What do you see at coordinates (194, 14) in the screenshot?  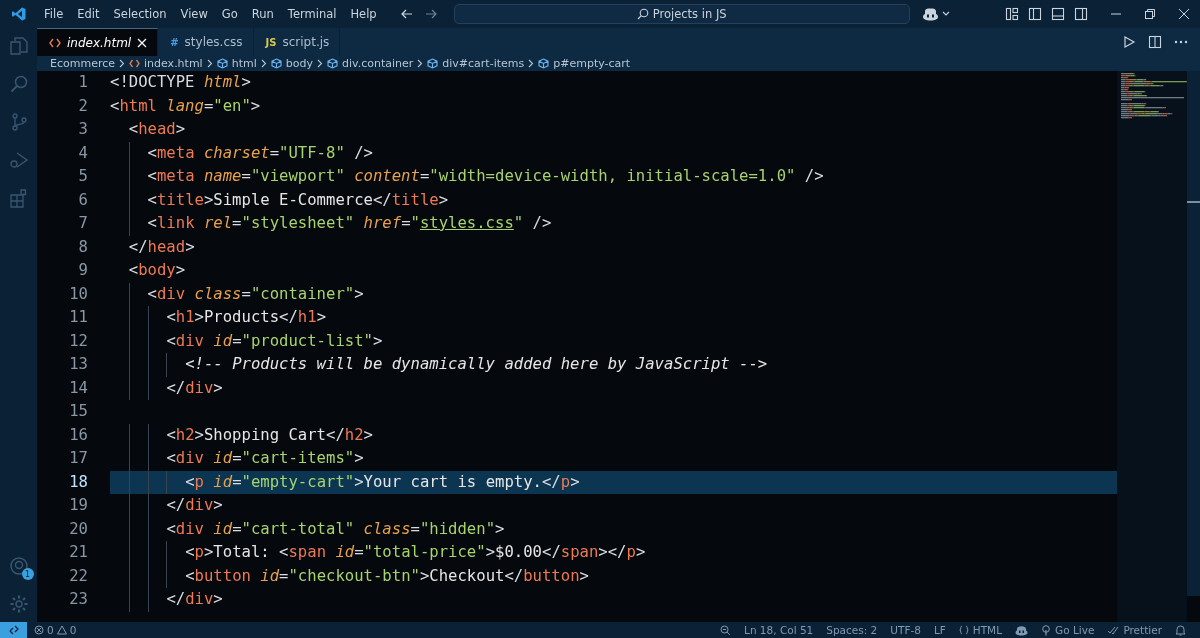 I see `menu-item: View` at bounding box center [194, 14].